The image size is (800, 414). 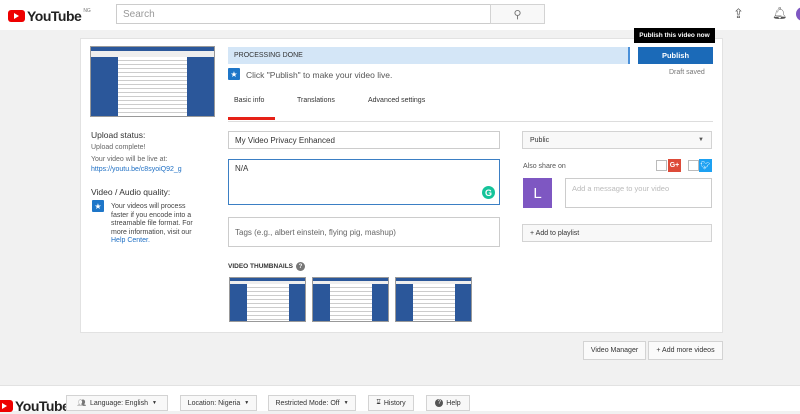 What do you see at coordinates (87, 11) in the screenshot?
I see `region-code: NG` at bounding box center [87, 11].